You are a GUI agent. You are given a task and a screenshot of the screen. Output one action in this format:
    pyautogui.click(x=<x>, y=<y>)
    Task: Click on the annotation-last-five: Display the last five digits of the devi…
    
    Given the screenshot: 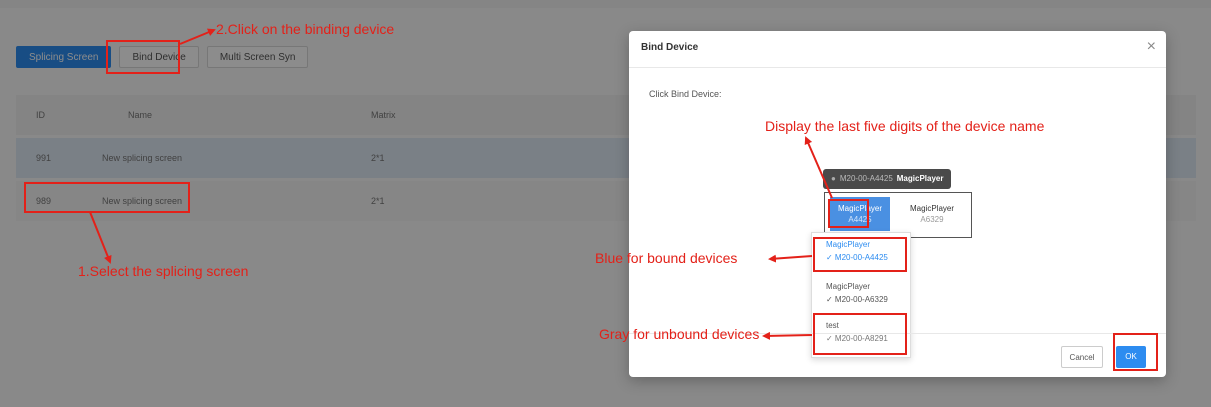 What is the action you would take?
    pyautogui.click(x=905, y=126)
    